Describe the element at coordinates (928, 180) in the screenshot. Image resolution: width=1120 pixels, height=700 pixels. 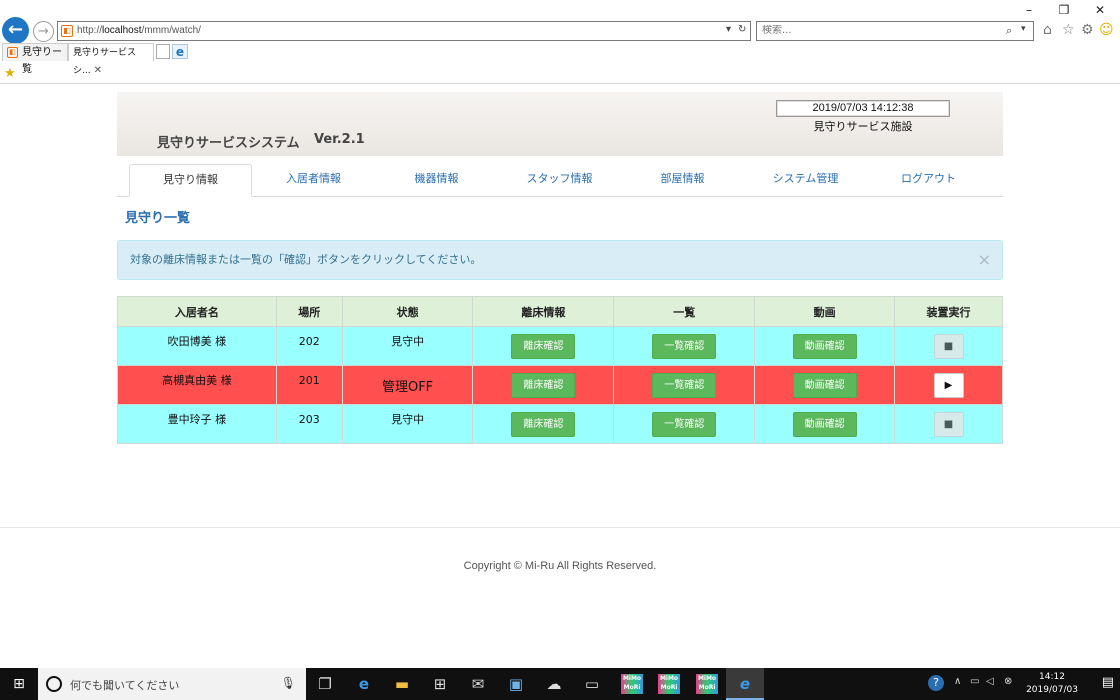
I see `tab-logout: ログアウト` at that location.